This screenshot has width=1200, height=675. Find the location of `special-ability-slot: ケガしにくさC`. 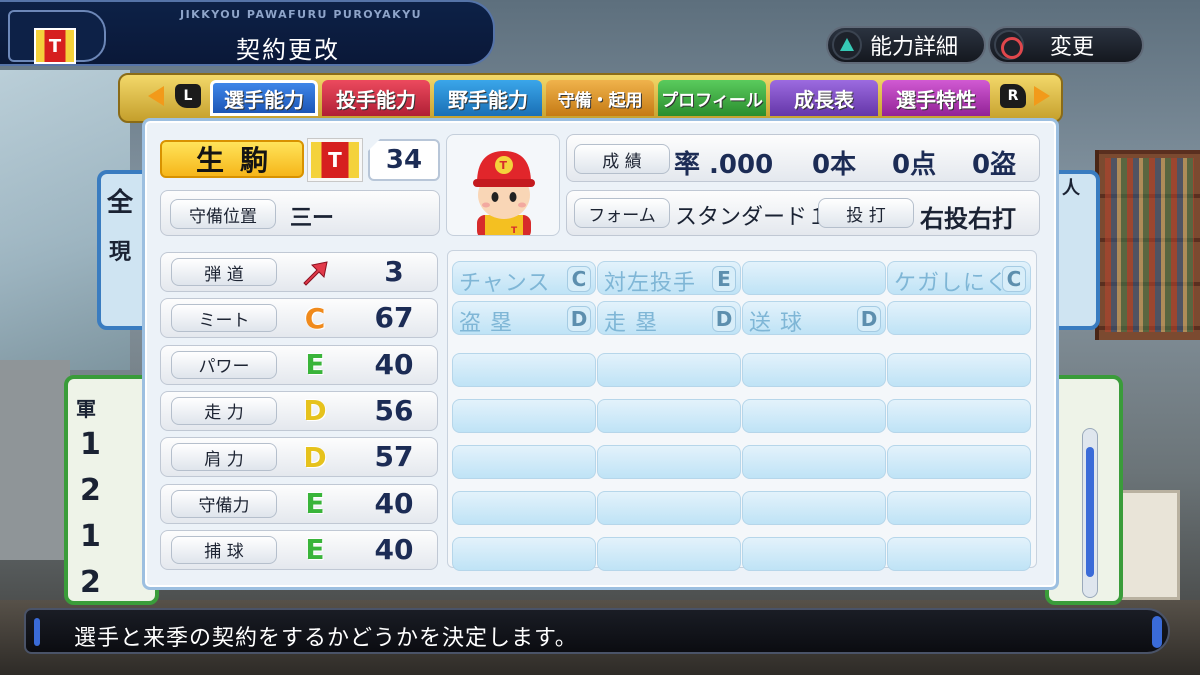

special-ability-slot: ケガしにくさC is located at coordinates (959, 294).